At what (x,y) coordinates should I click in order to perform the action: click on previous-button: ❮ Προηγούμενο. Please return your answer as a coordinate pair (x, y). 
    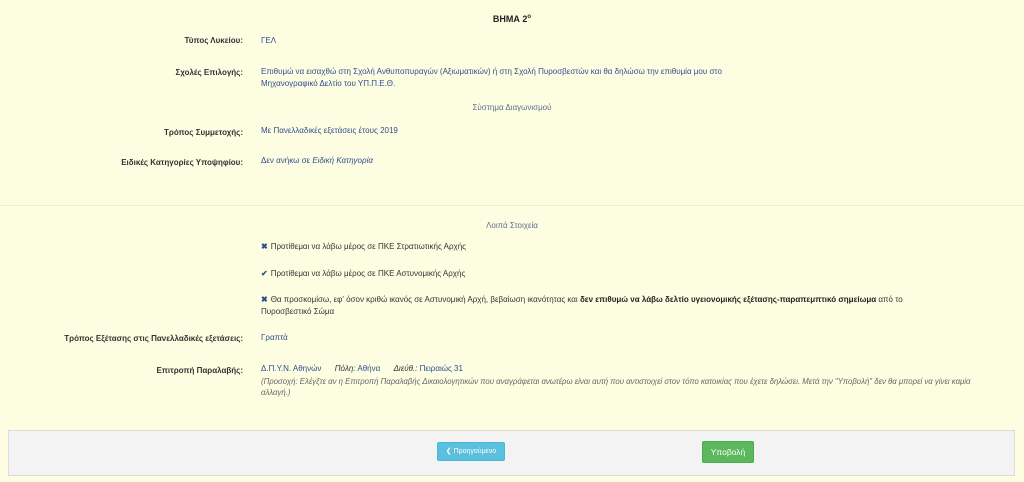
    Looking at the image, I should click on (471, 451).